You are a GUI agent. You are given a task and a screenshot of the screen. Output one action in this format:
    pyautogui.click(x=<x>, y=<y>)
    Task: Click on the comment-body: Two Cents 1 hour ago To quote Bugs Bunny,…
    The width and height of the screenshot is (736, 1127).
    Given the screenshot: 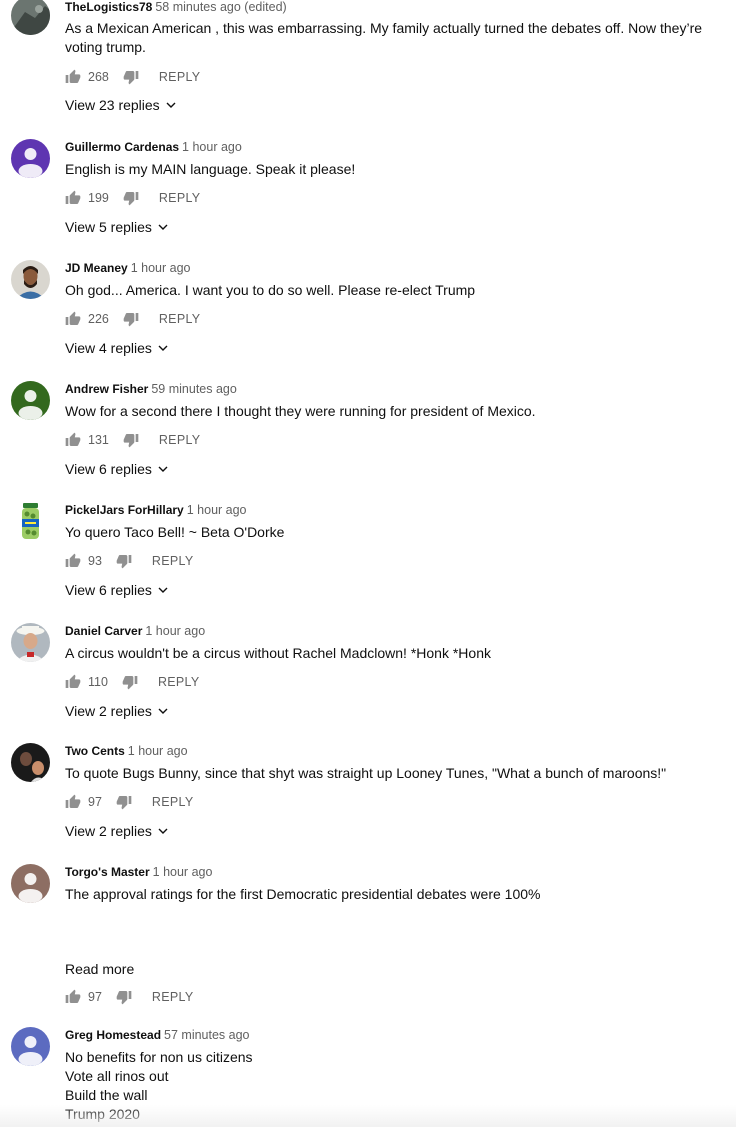 What is the action you would take?
    pyautogui.click(x=400, y=792)
    